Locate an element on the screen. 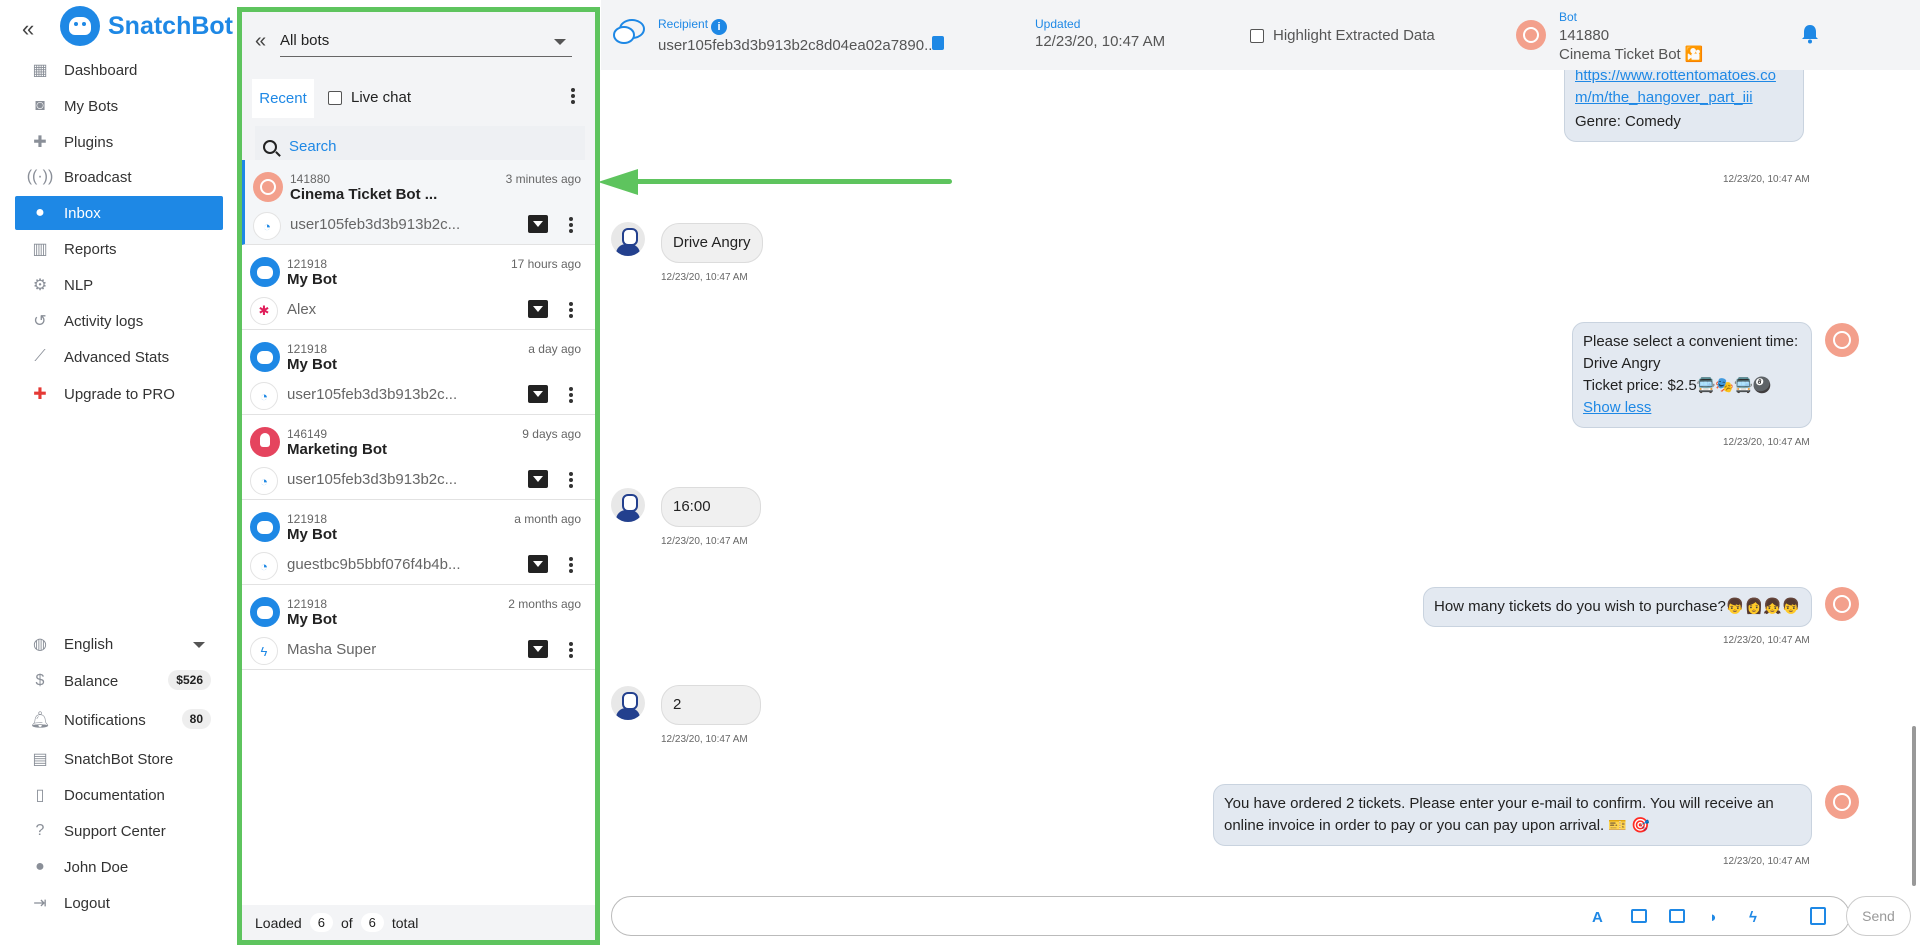 Image resolution: width=1920 pixels, height=946 pixels. dollar-icon: $ is located at coordinates (40, 680).